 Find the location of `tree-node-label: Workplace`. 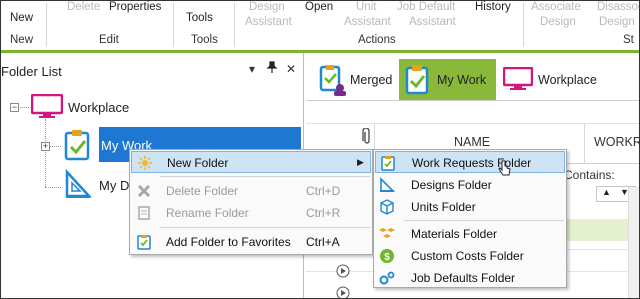

tree-node-label: Workplace is located at coordinates (99, 107).